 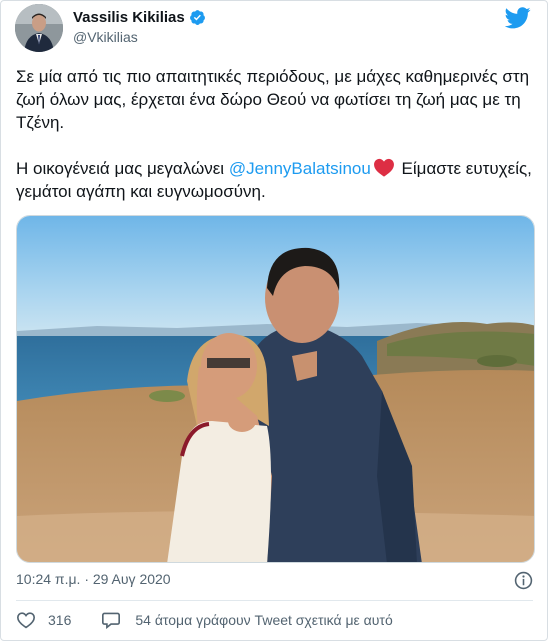 What do you see at coordinates (523, 580) in the screenshot?
I see `info-icon` at bounding box center [523, 580].